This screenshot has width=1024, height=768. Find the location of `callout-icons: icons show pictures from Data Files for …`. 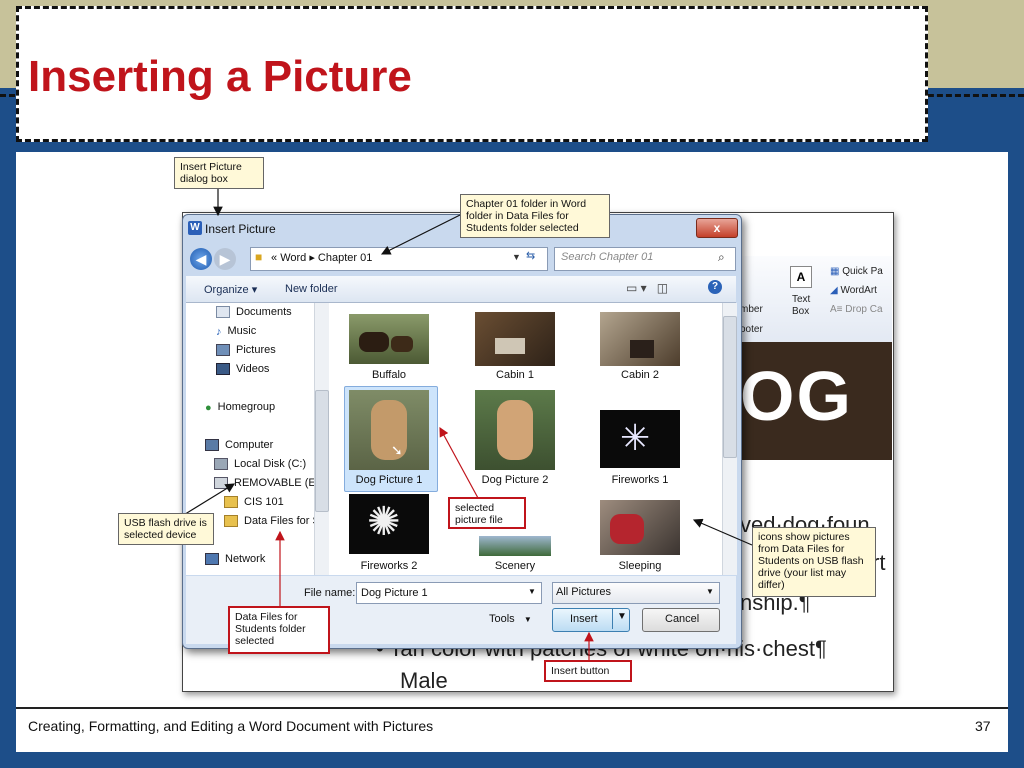

callout-icons: icons show pictures from Data Files for … is located at coordinates (814, 562).